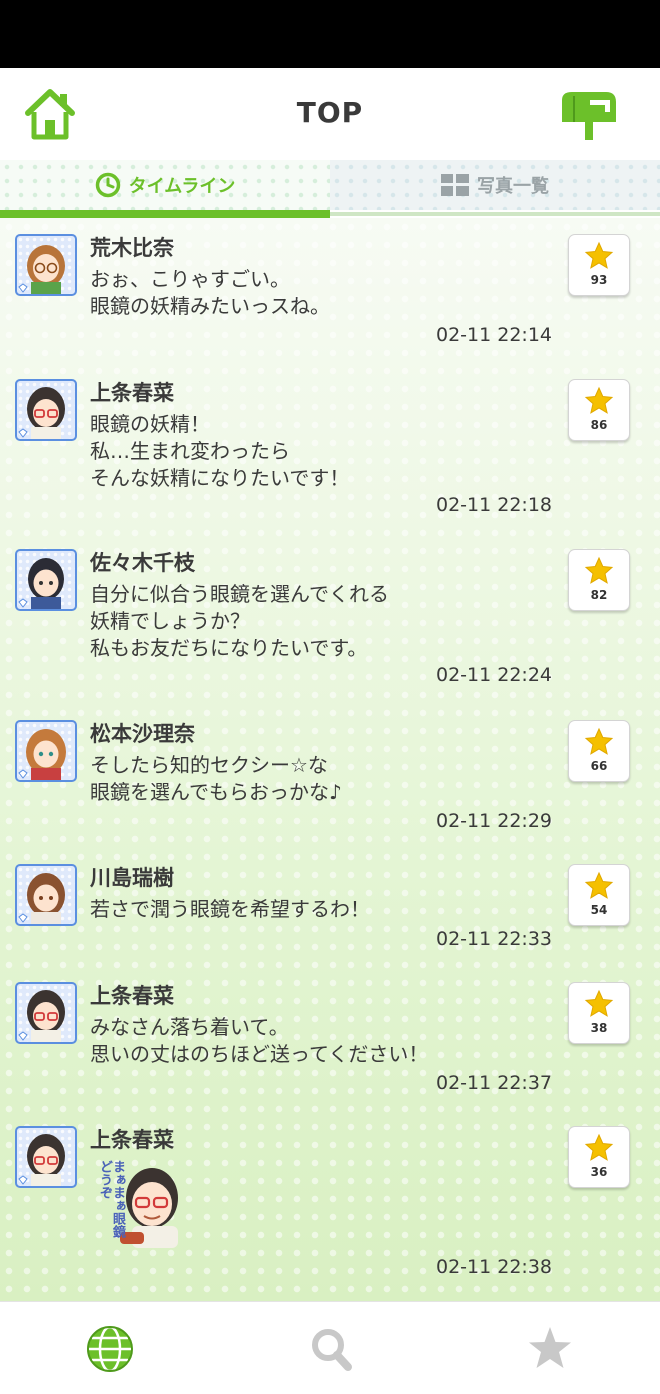 The height and width of the screenshot is (1394, 660). I want to click on post-timestamp: 02-11 22:14, so click(494, 335).